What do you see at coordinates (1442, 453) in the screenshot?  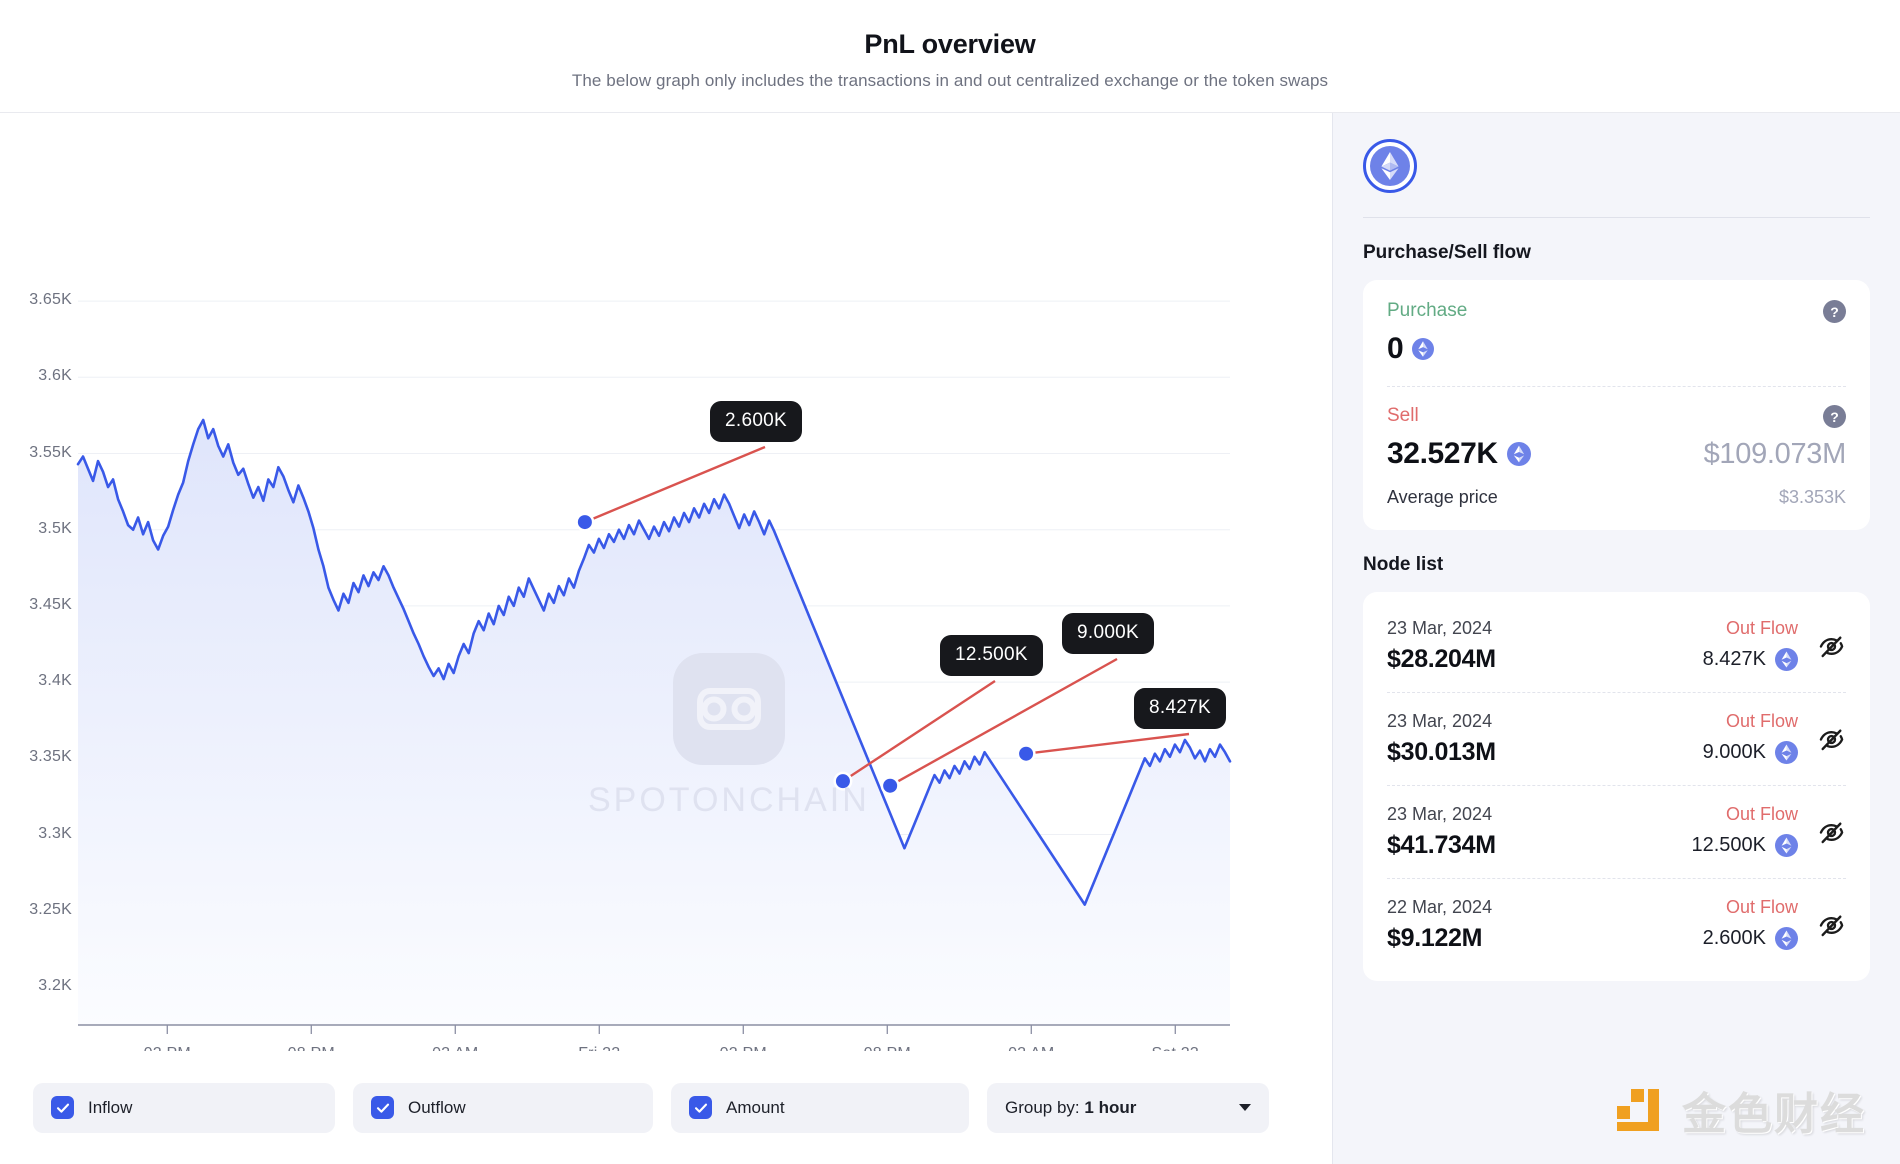 I see `sell-amount: 32.527K` at bounding box center [1442, 453].